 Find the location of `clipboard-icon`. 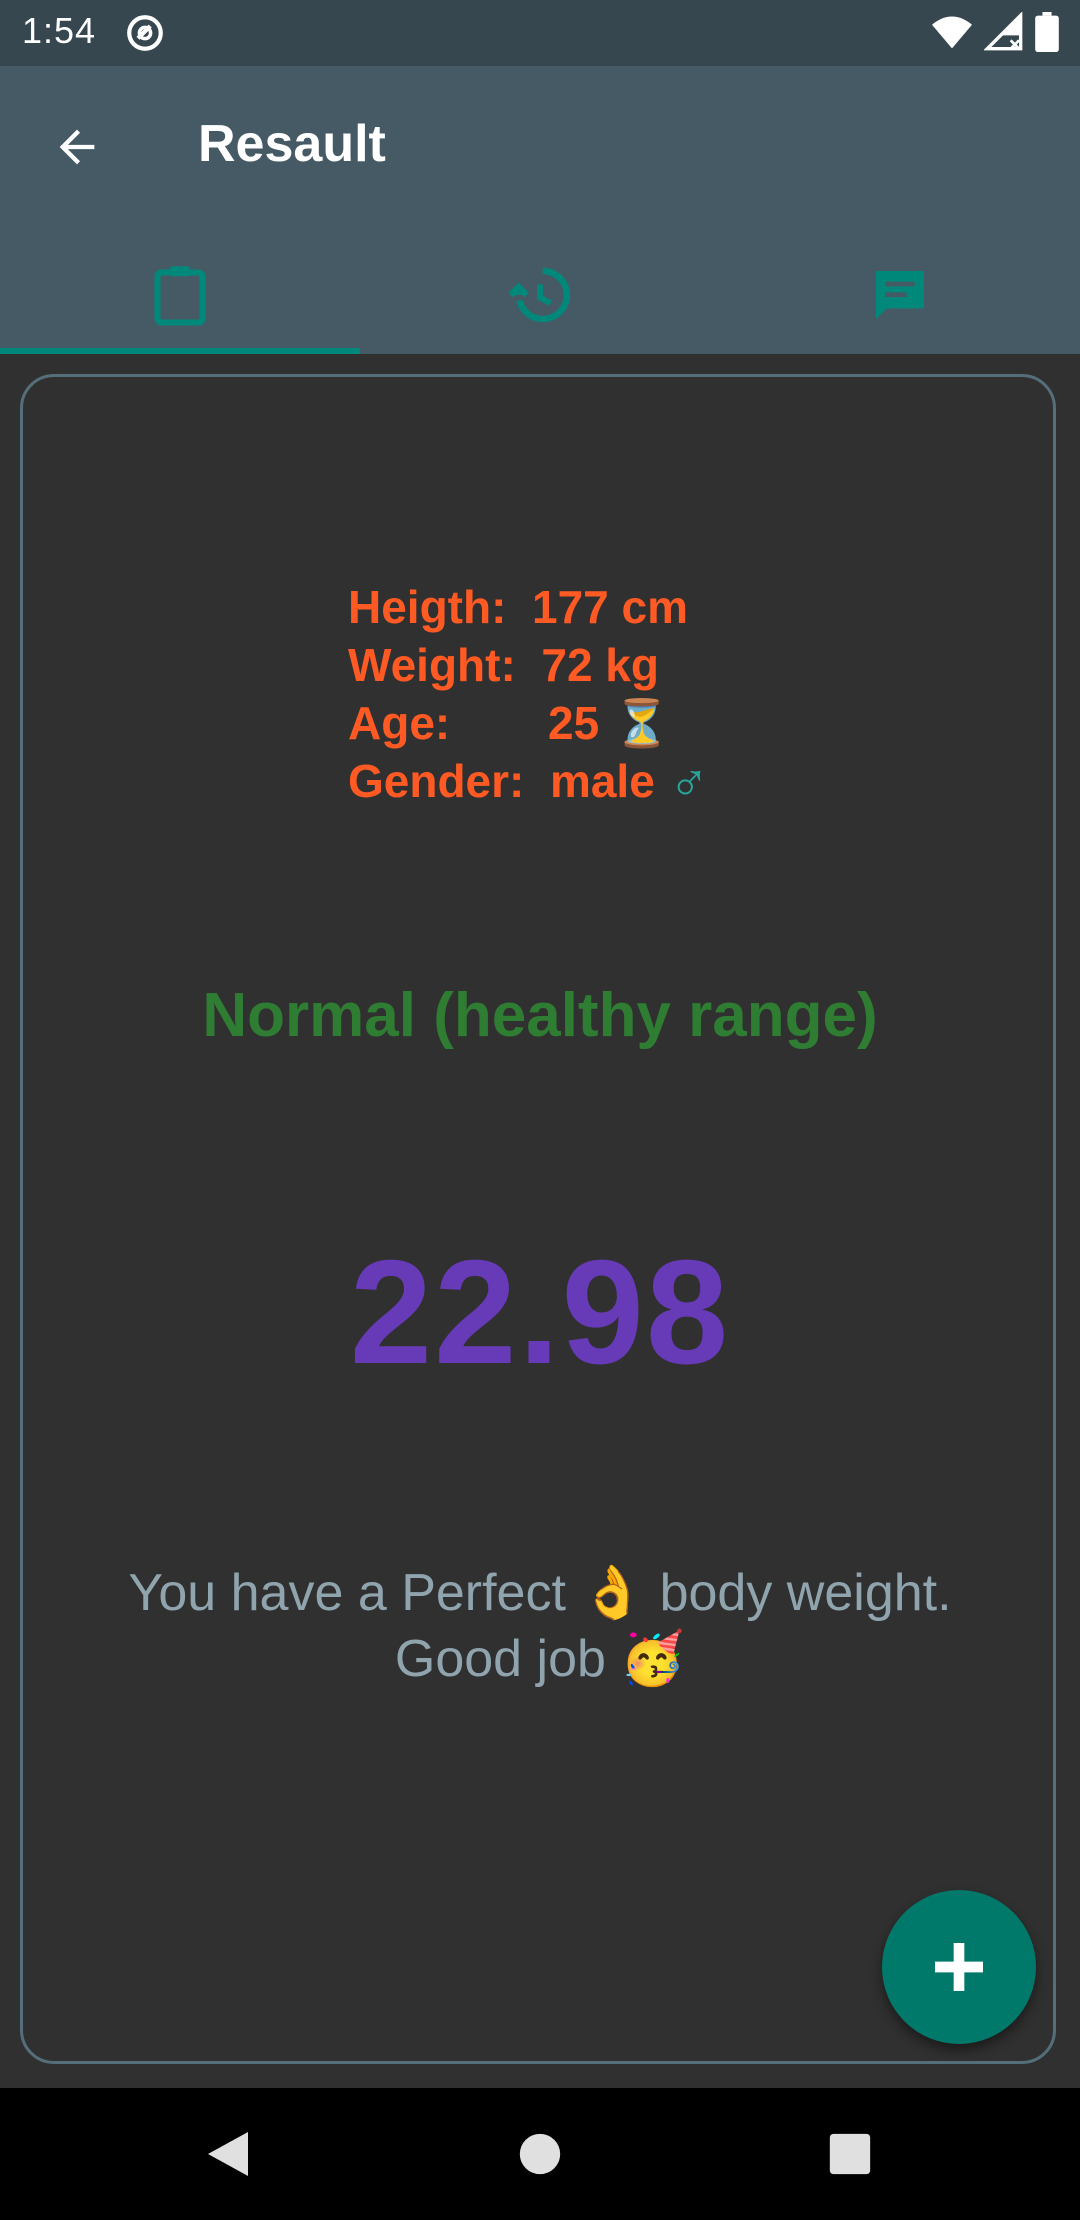

clipboard-icon is located at coordinates (180, 296).